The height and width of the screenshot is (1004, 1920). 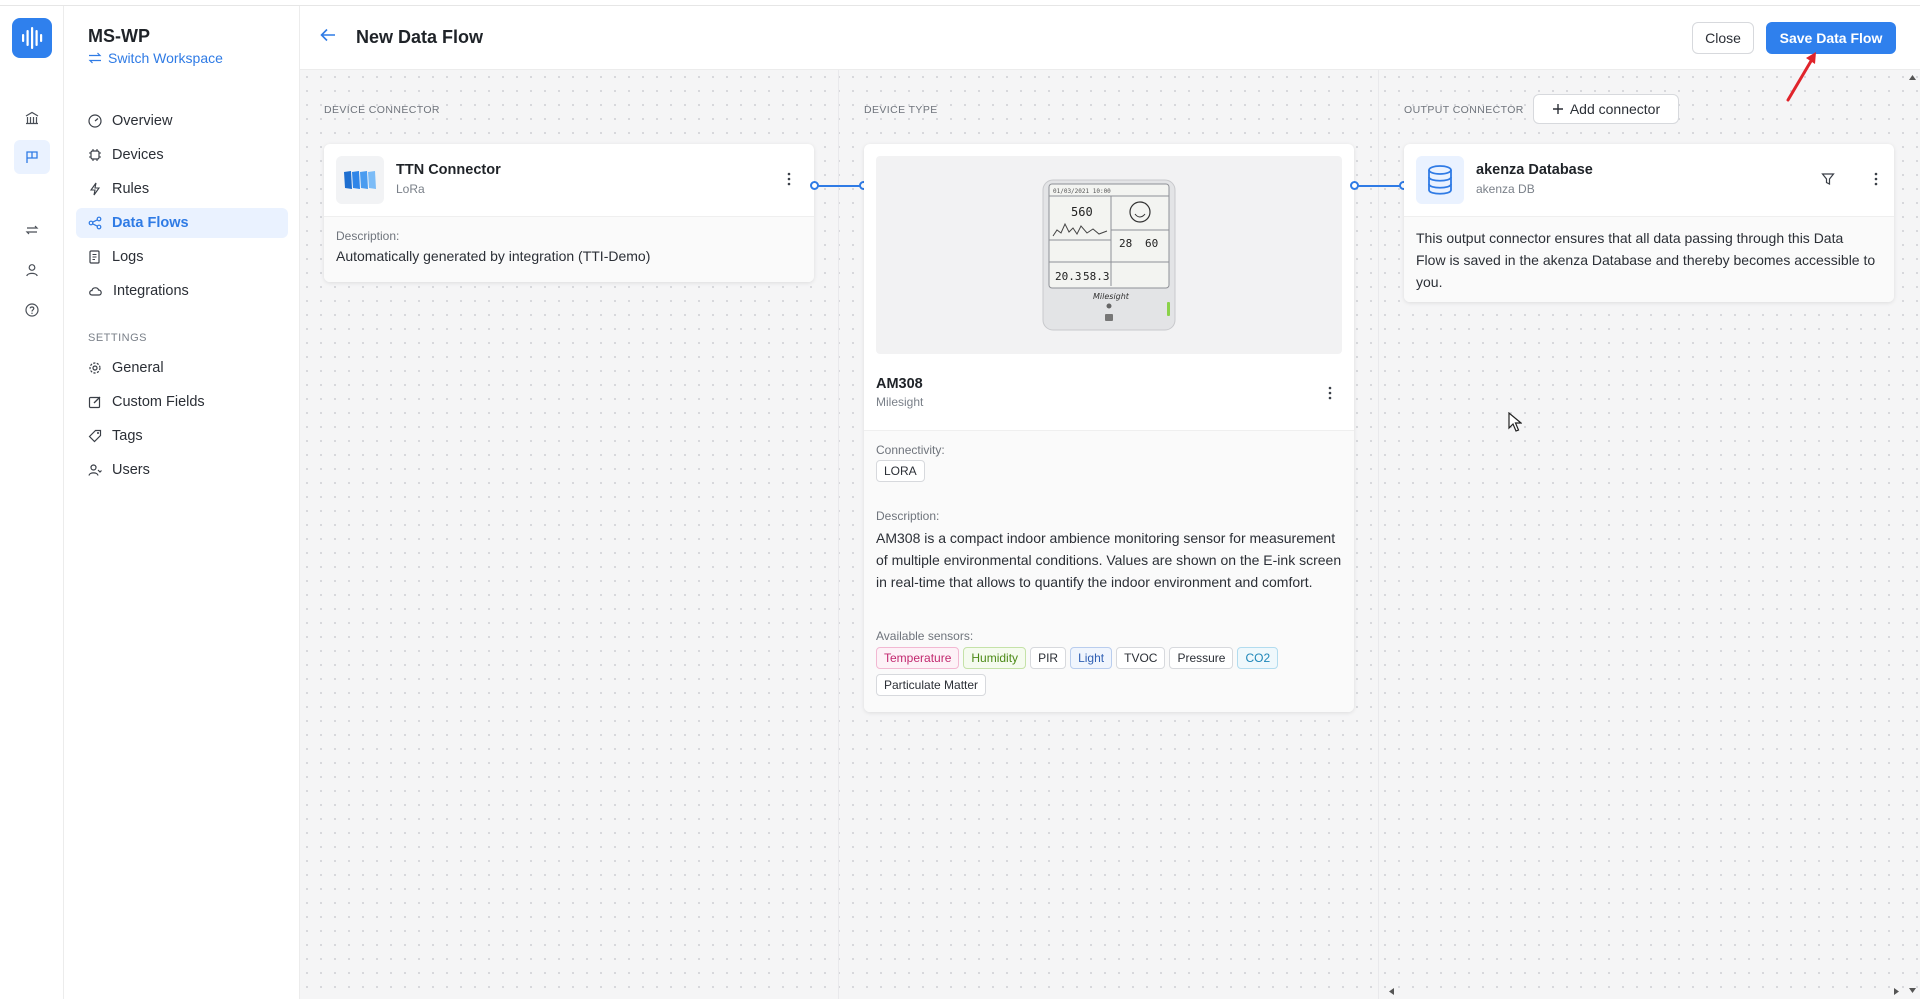 I want to click on switch-workspace-link: Switch Workspace, so click(x=155, y=58).